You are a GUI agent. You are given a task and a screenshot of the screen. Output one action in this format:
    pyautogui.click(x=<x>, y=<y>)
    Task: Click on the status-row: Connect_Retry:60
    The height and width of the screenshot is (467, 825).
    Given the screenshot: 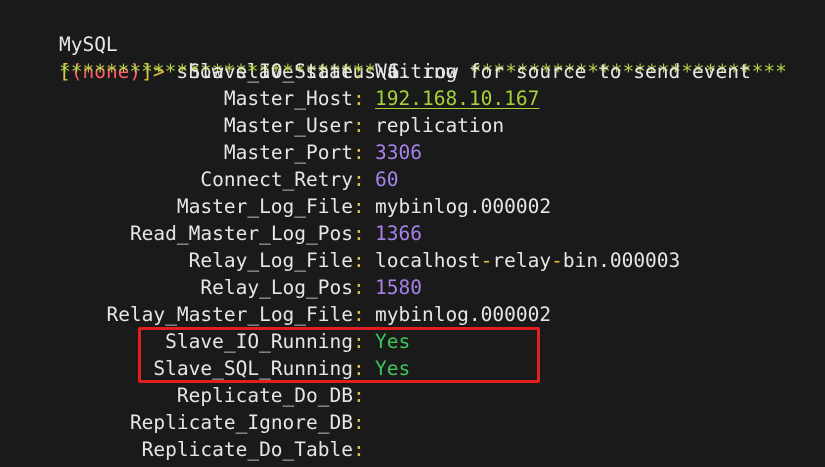 What is the action you would take?
    pyautogui.click(x=412, y=179)
    